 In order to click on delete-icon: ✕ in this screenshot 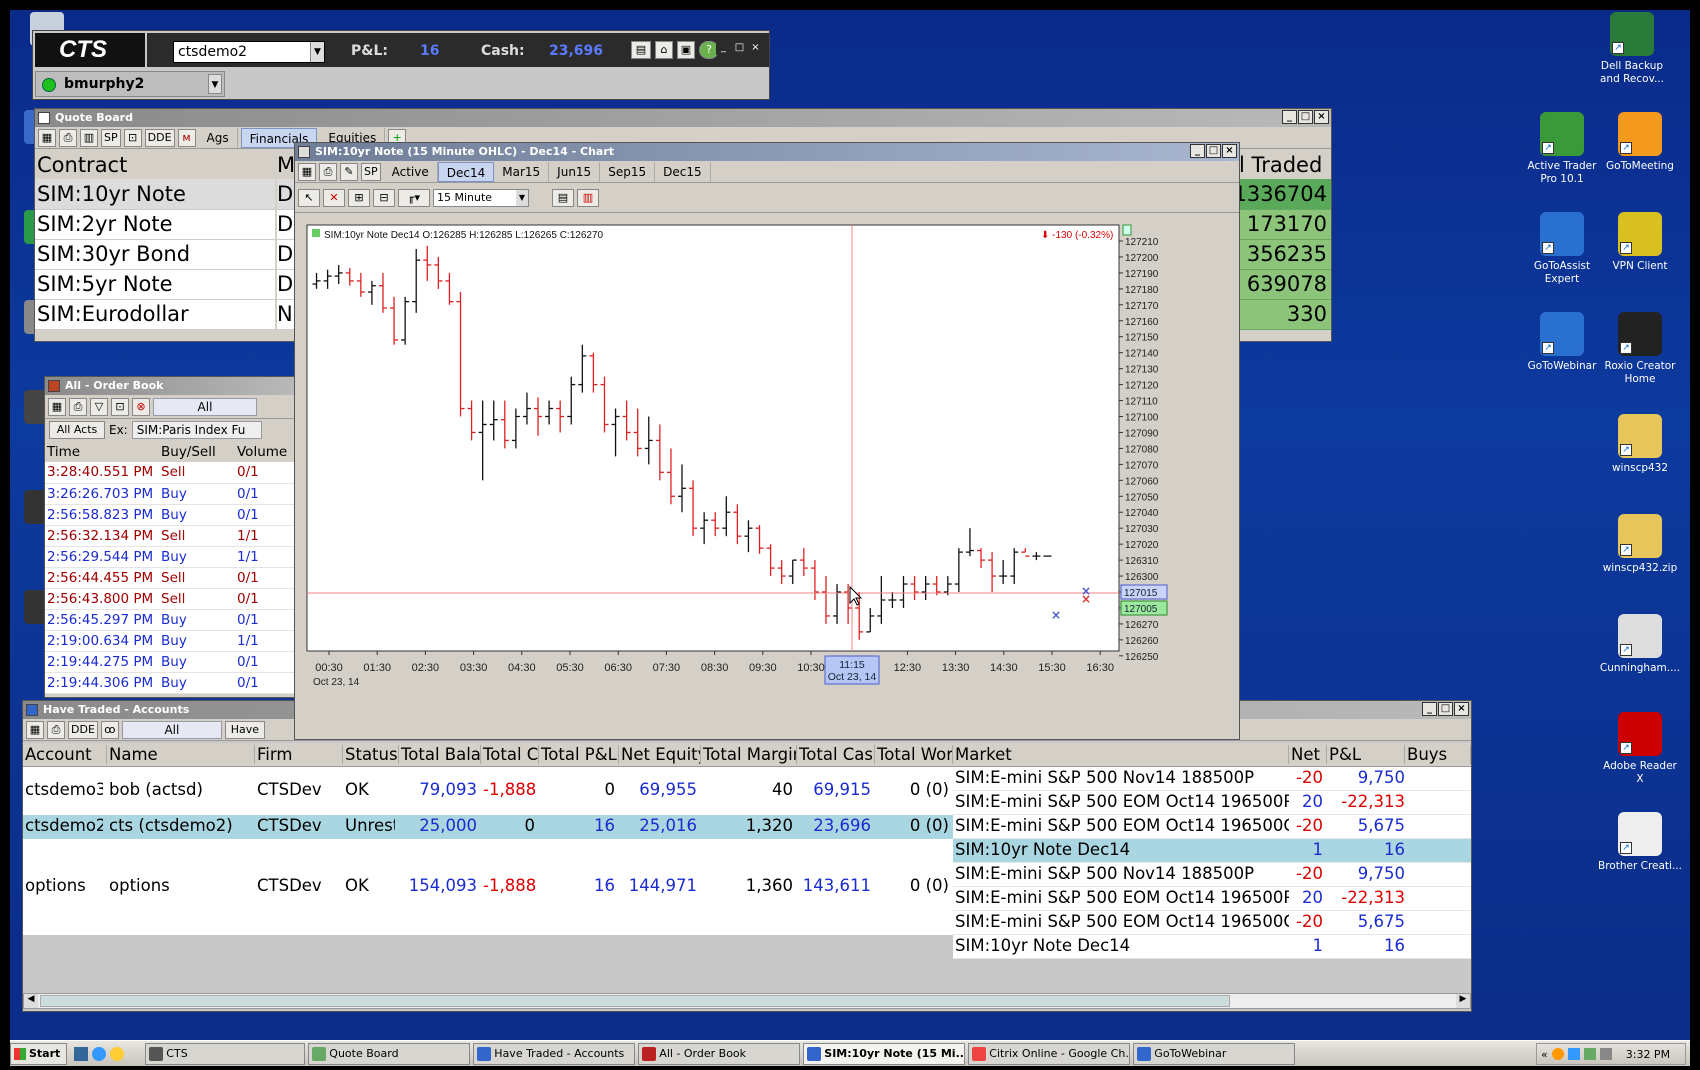, I will do `click(334, 197)`.